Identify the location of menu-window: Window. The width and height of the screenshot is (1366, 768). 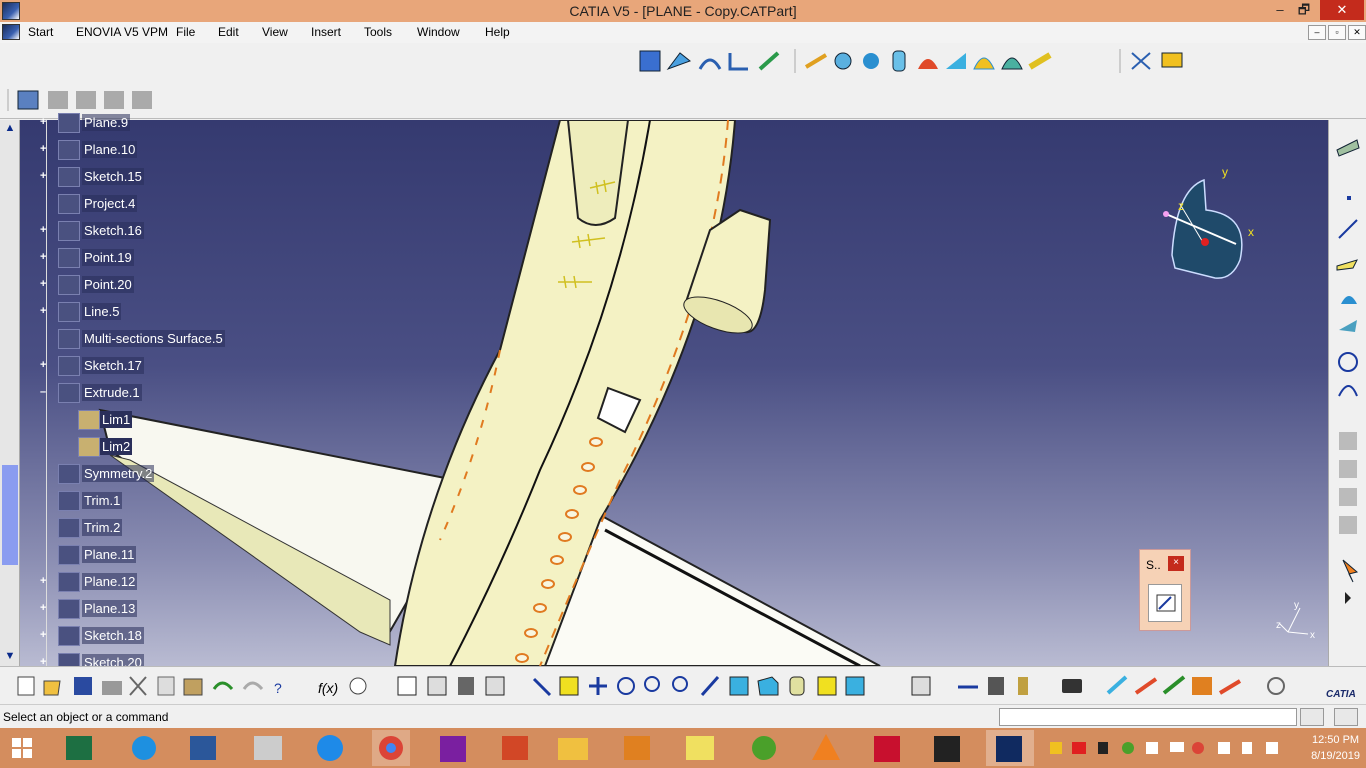
(438, 32).